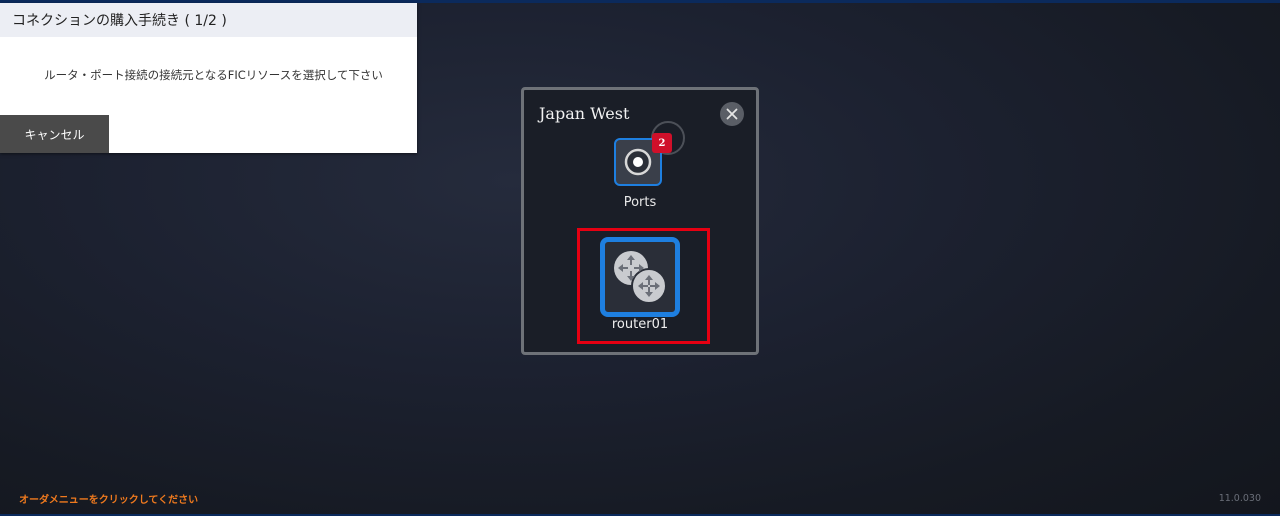 This screenshot has height=516, width=1280. Describe the element at coordinates (109, 500) in the screenshot. I see `order-menu-hint: オーダメニューをクリックしてください` at that location.